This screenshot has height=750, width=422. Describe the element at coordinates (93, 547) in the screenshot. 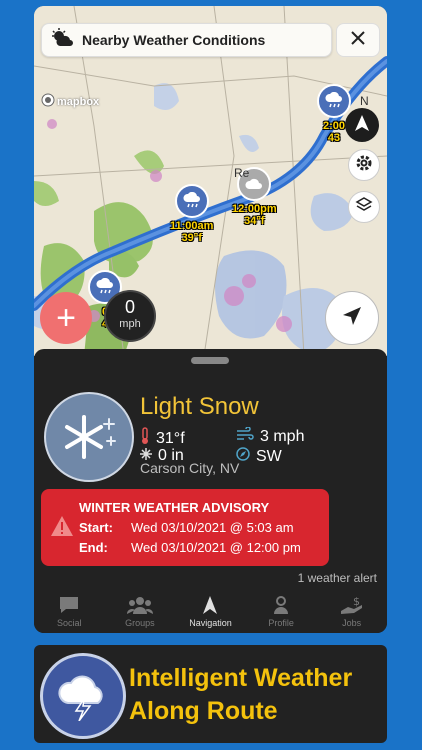

I see `advisory-end-label: End:` at that location.